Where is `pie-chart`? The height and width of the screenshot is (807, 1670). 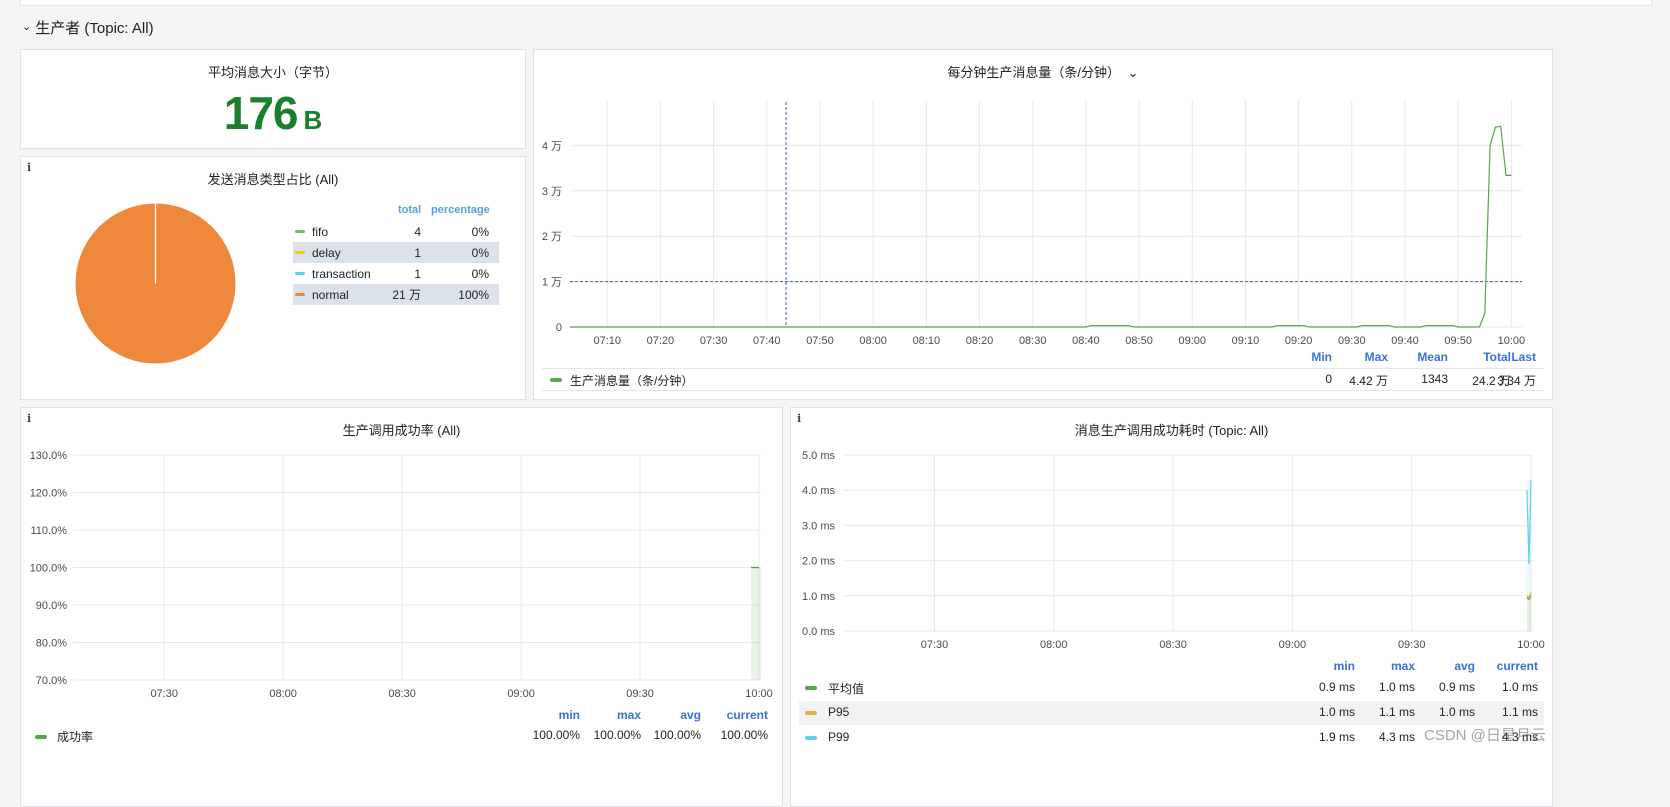
pie-chart is located at coordinates (155, 283).